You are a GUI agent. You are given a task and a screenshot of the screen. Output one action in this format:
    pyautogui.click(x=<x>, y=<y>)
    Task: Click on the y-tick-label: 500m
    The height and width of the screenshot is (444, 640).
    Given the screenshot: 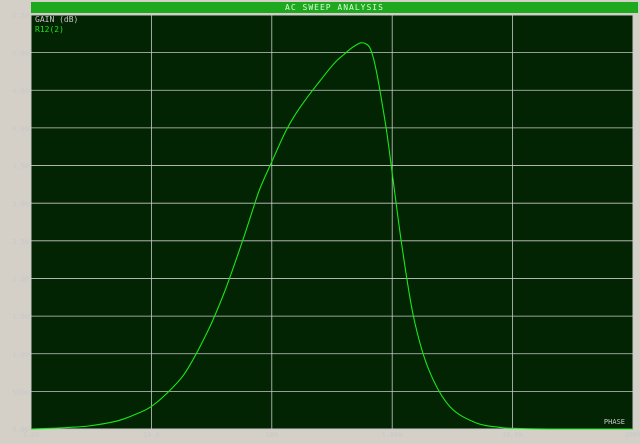 What is the action you would take?
    pyautogui.click(x=20, y=392)
    